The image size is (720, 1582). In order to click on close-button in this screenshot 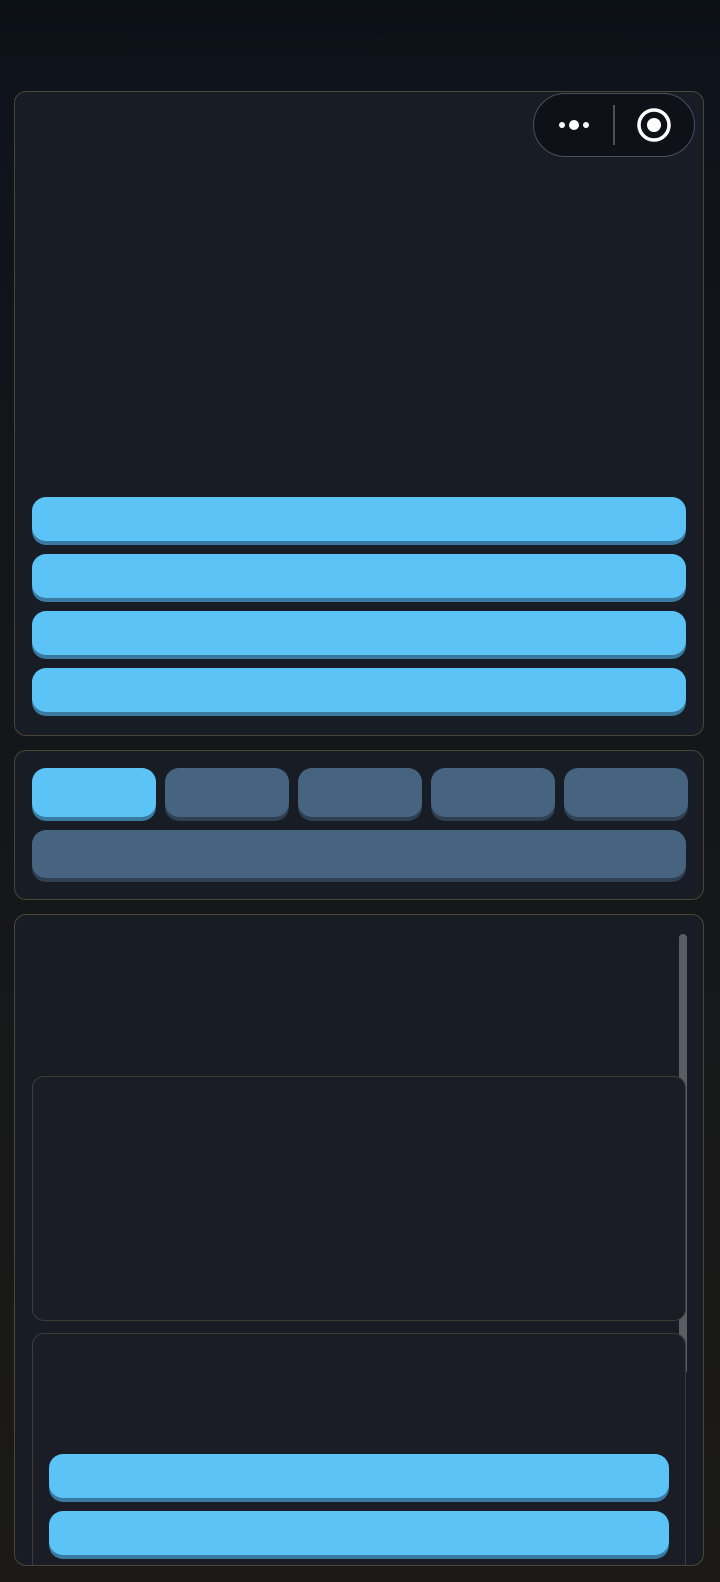, I will do `click(654, 125)`.